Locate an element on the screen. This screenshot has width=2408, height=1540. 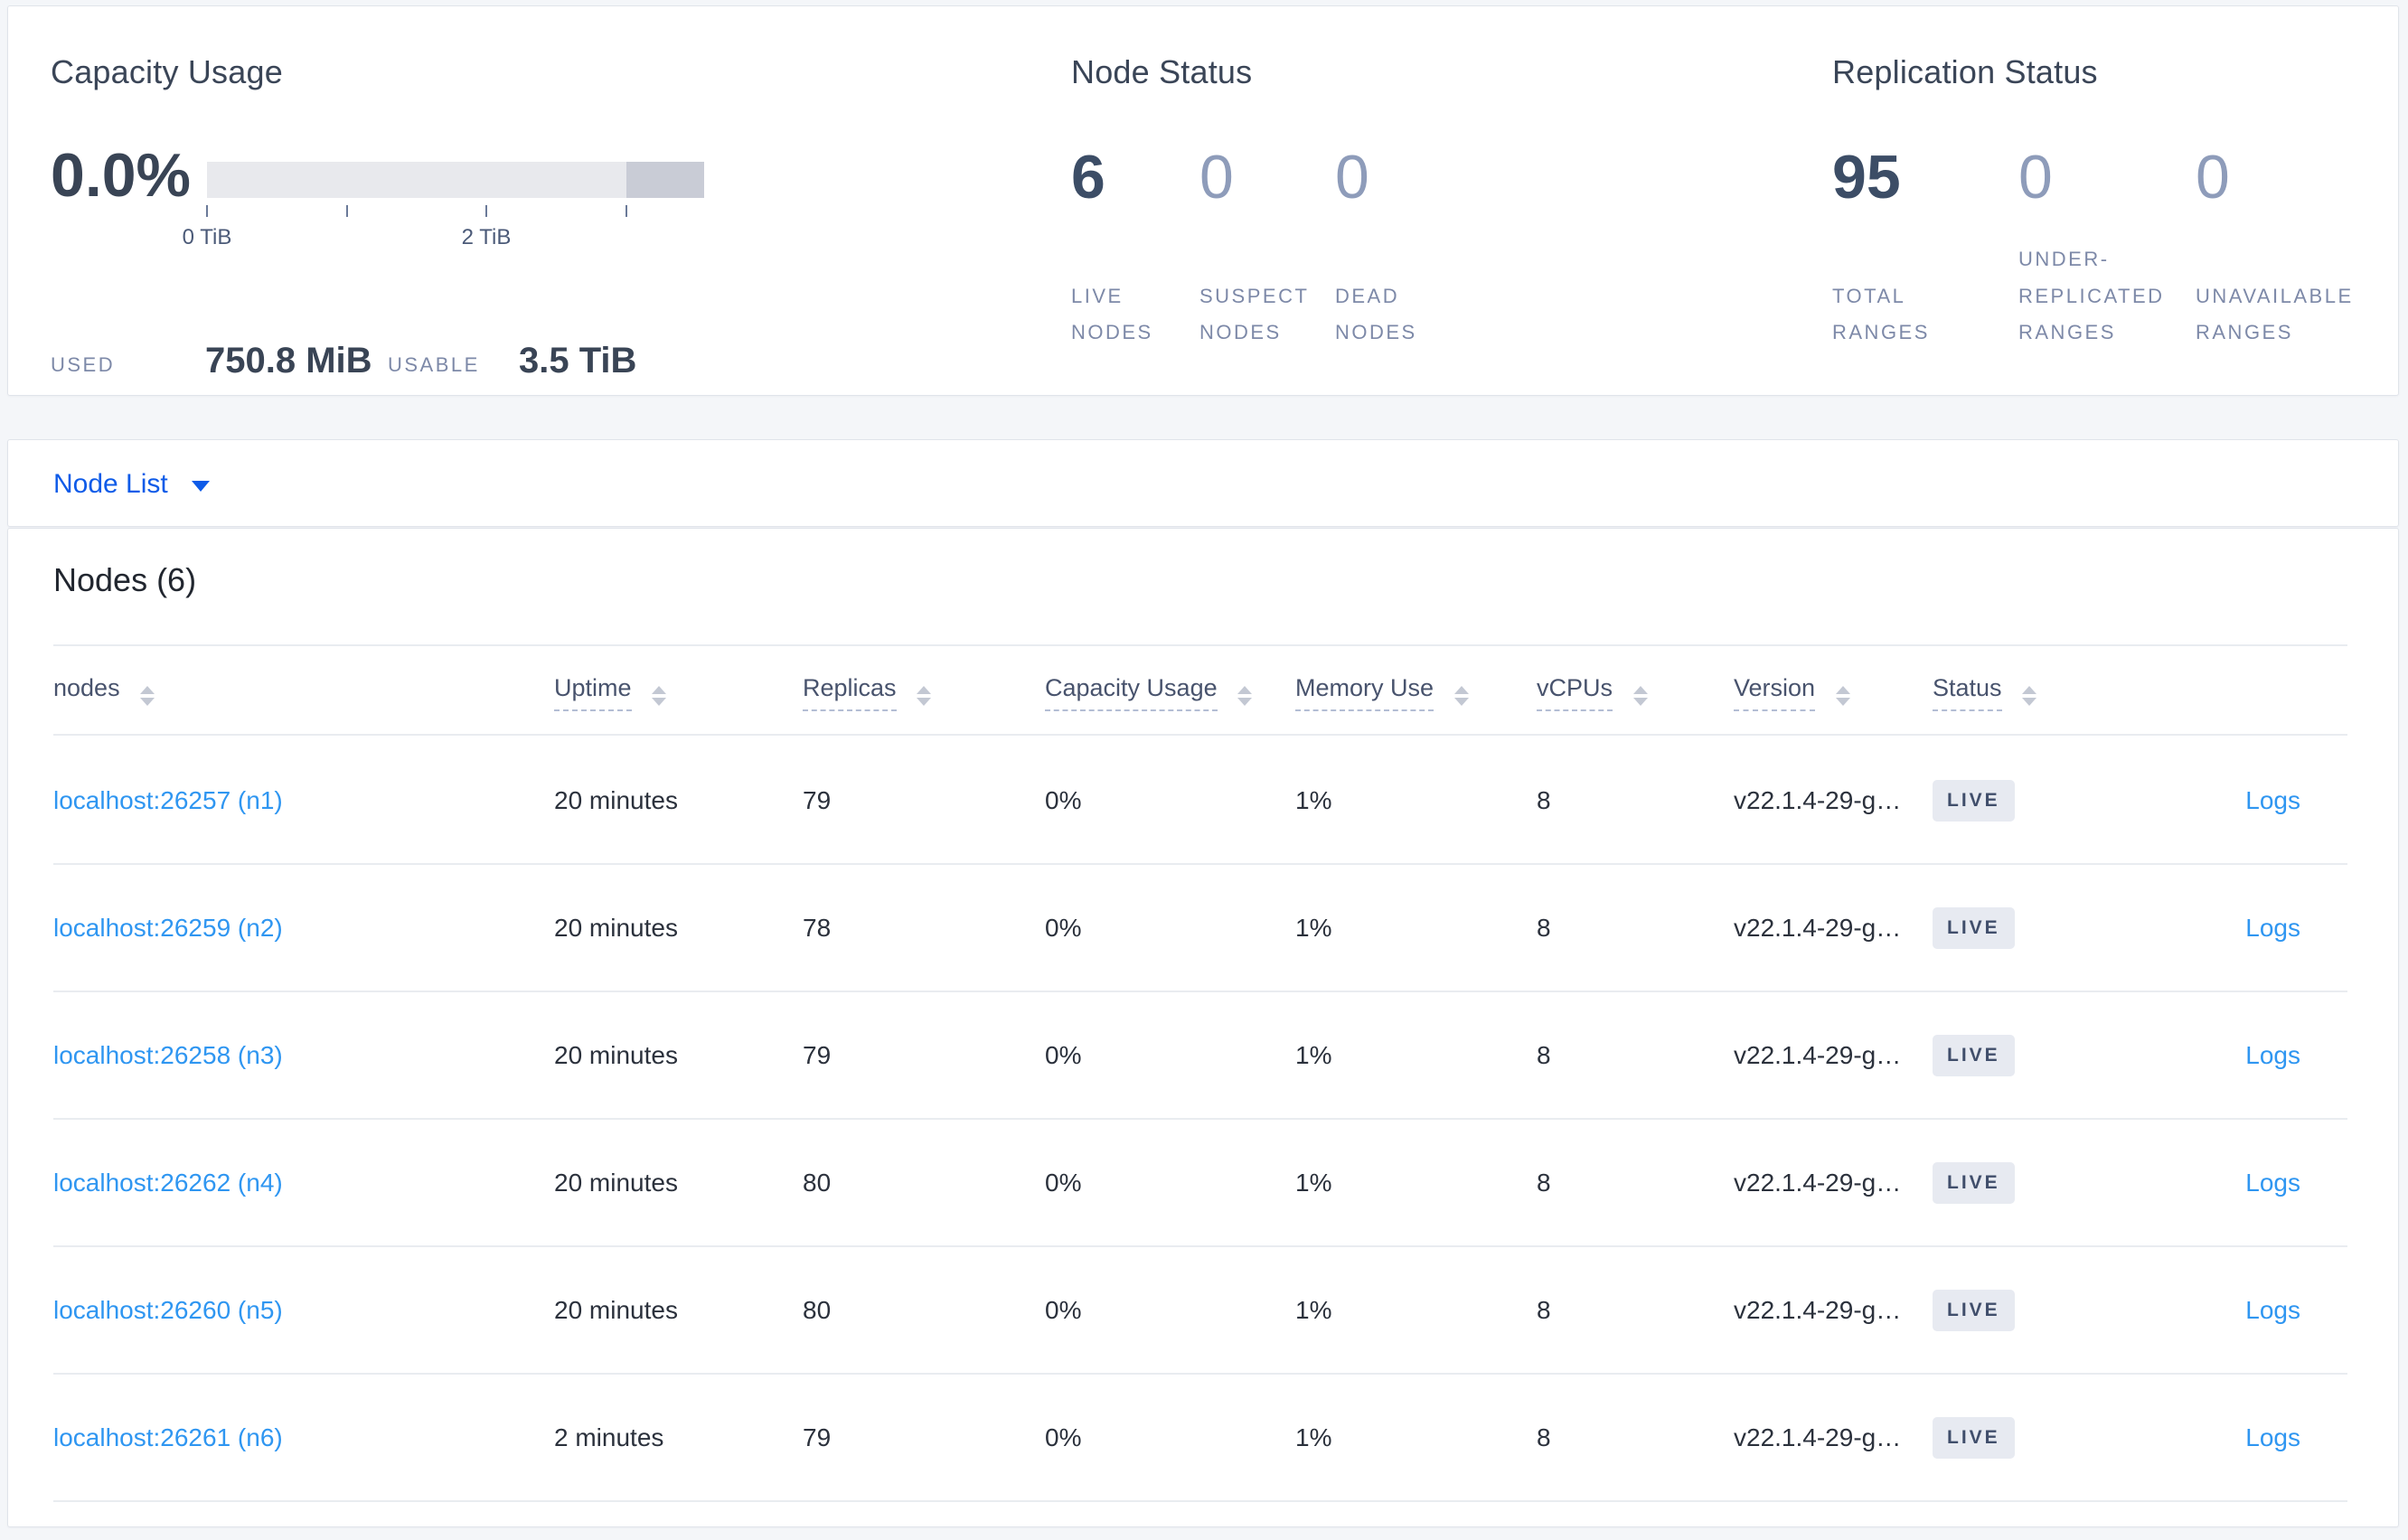
column-header-replicas: Replicas is located at coordinates (924, 692).